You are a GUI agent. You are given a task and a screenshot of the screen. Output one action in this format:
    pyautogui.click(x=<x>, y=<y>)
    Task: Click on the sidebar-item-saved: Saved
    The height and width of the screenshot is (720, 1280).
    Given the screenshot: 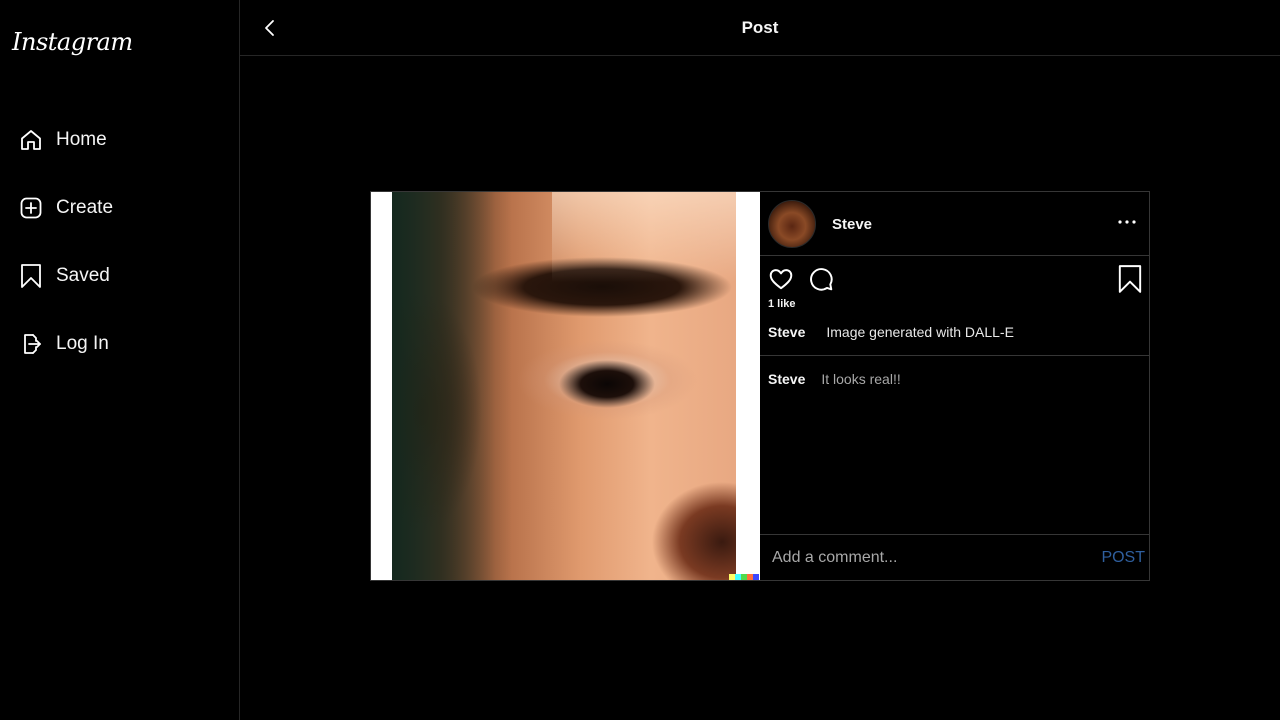 What is the action you would take?
    pyautogui.click(x=64, y=276)
    